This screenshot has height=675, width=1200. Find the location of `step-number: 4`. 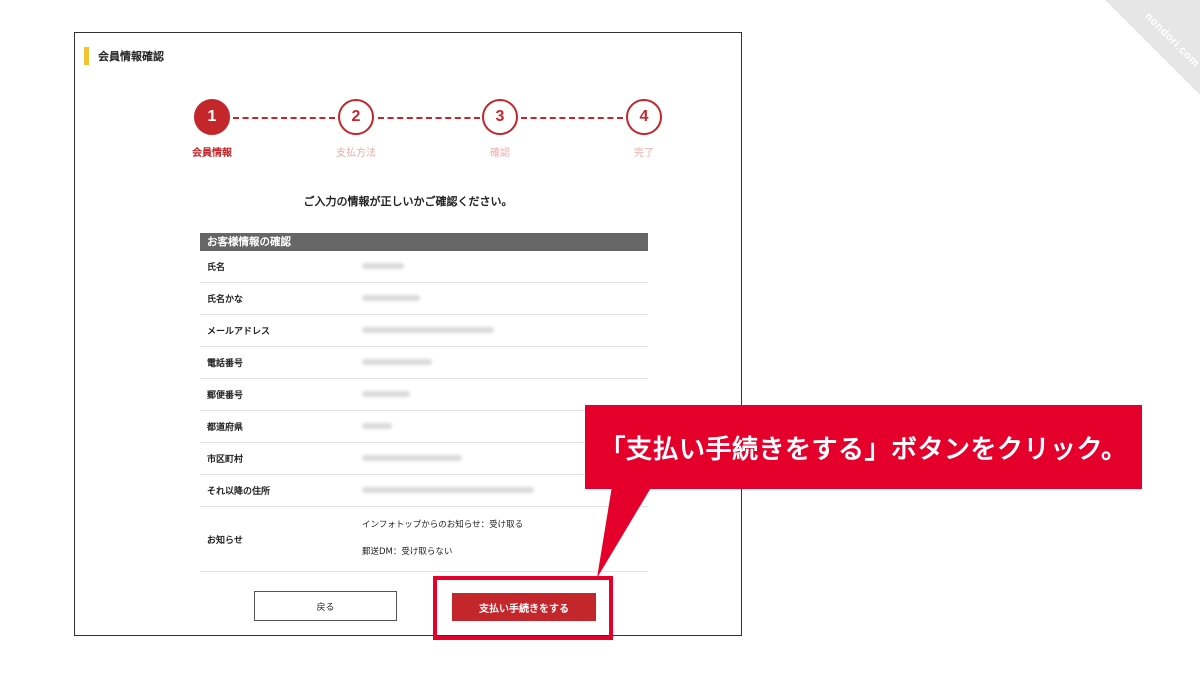

step-number: 4 is located at coordinates (644, 117).